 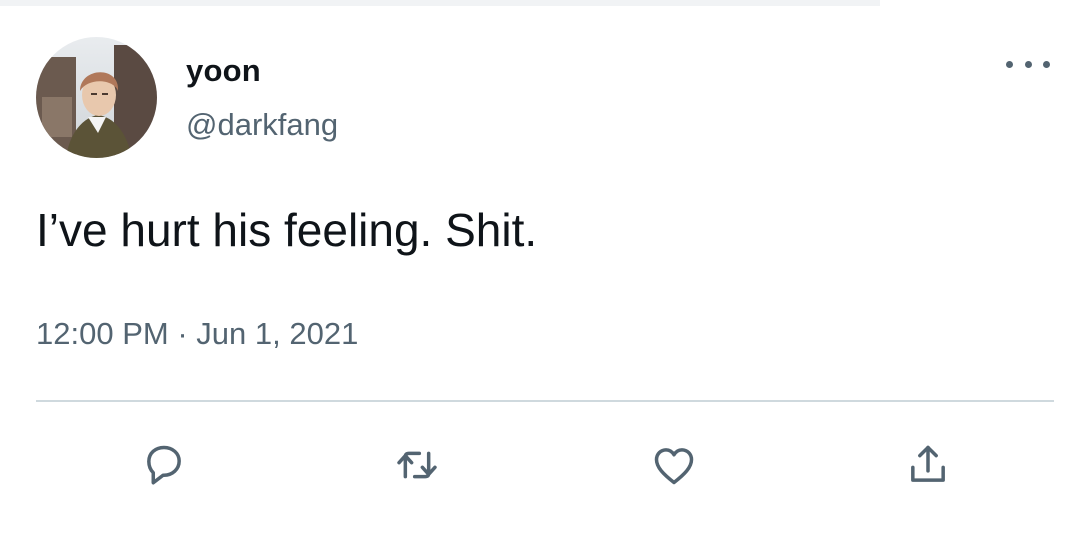 What do you see at coordinates (262, 125) in the screenshot?
I see `user-handle: @darkfang` at bounding box center [262, 125].